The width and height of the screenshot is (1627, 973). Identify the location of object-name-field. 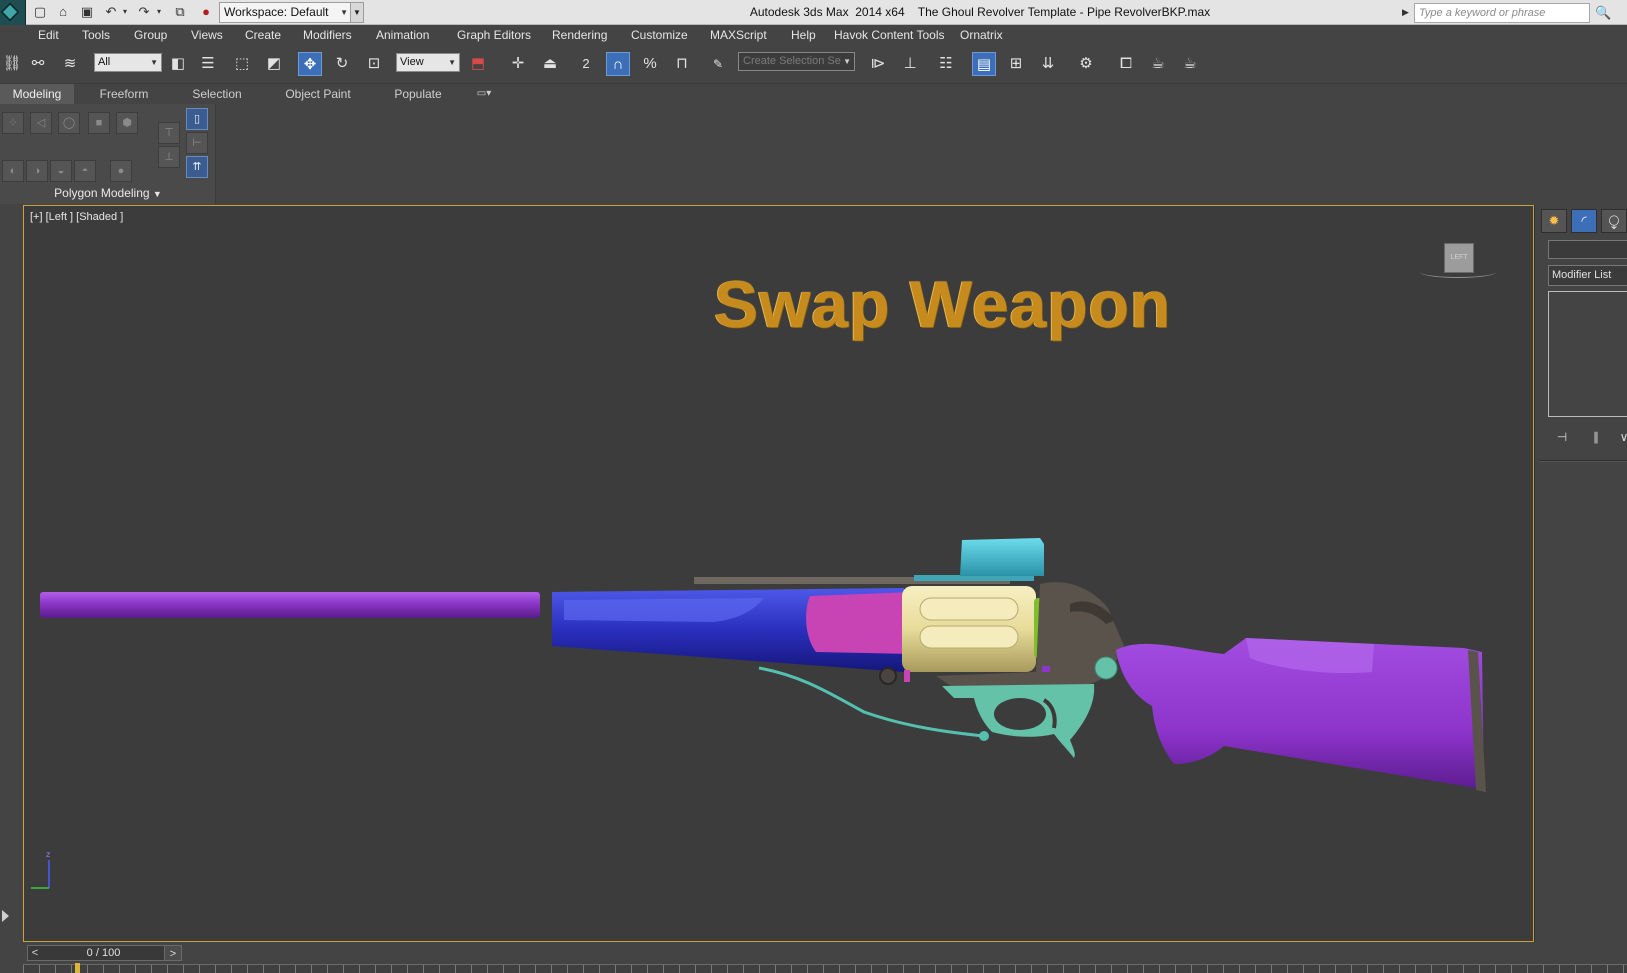
(1587, 249).